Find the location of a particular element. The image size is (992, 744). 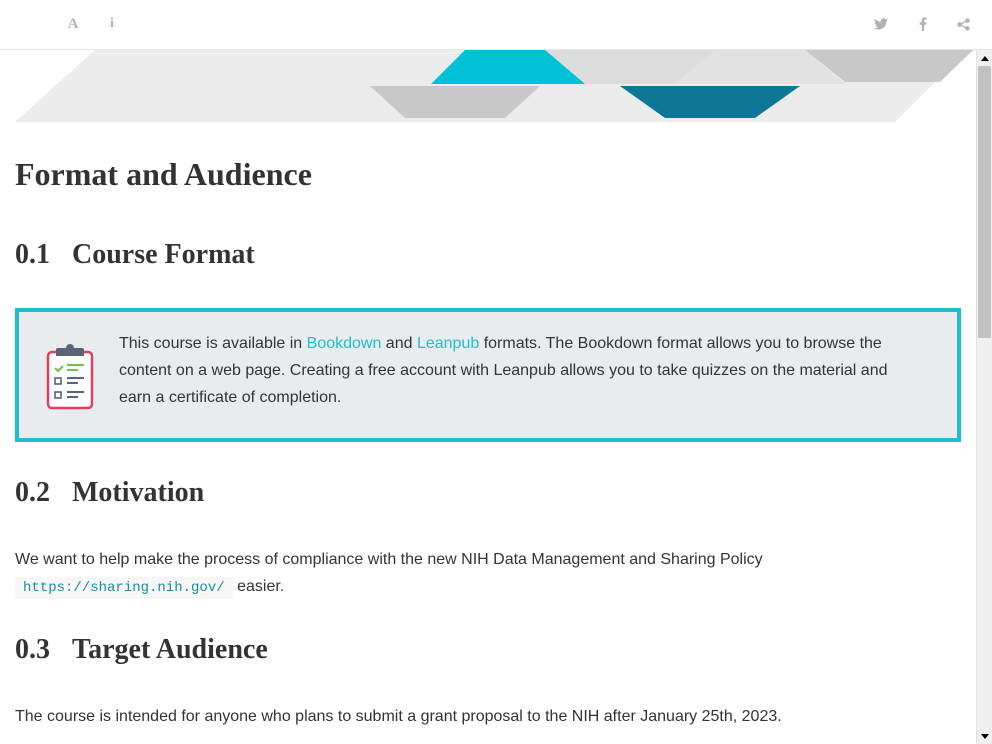

section-title: Motivation is located at coordinates (138, 492).